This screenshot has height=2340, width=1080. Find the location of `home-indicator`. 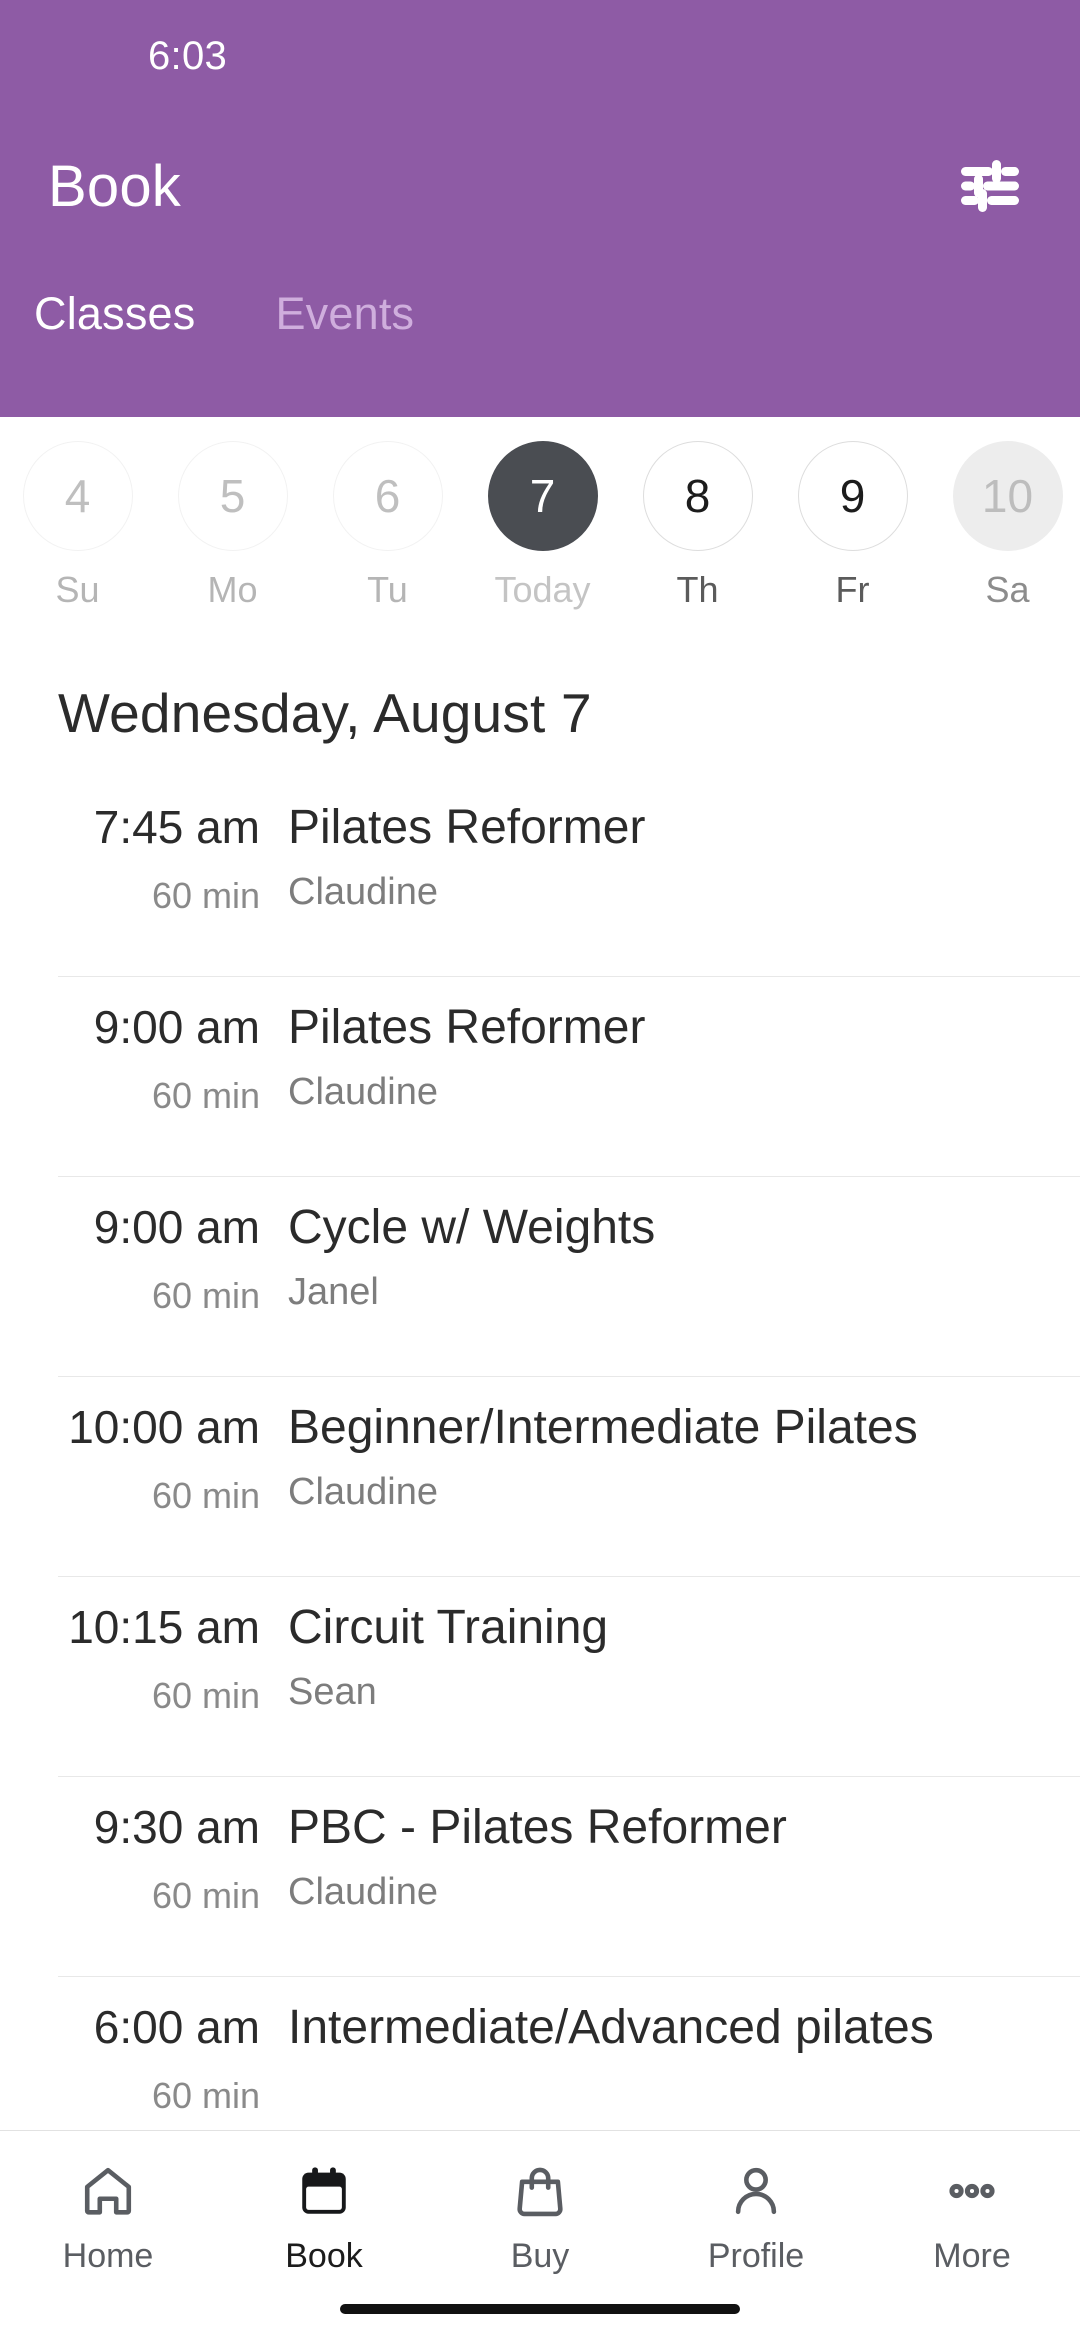

home-indicator is located at coordinates (540, 2309).